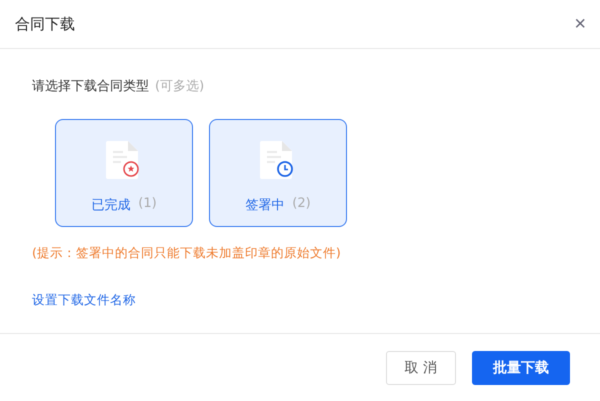 The image size is (600, 401). I want to click on option-count: (2), so click(301, 204).